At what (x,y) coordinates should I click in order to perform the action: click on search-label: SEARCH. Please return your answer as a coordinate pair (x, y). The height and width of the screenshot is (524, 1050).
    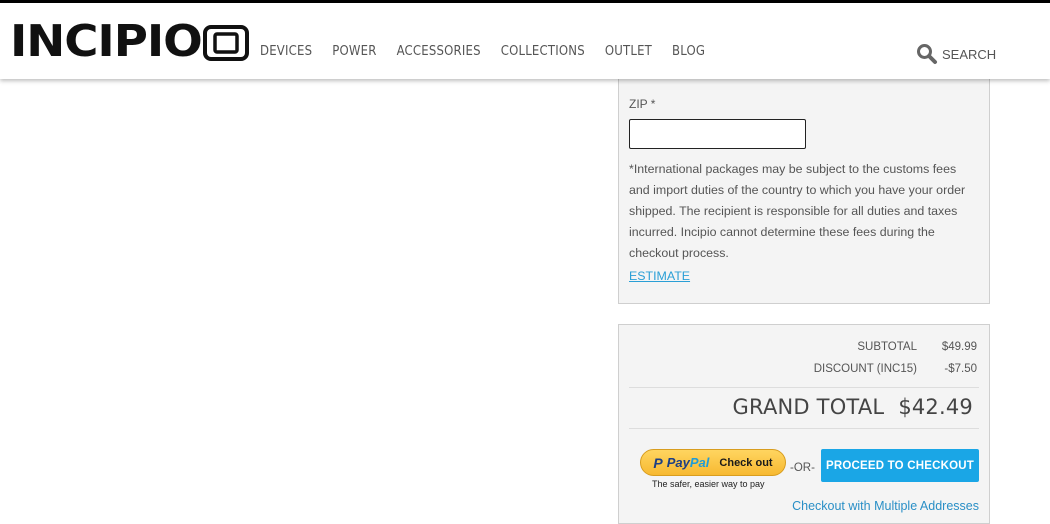
    Looking at the image, I should click on (969, 54).